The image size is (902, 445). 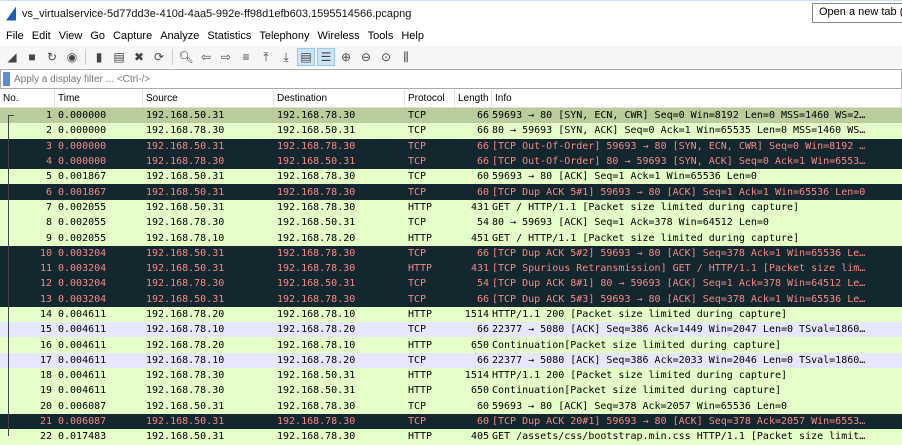 I want to click on normal-size-button: ⊙, so click(x=386, y=57).